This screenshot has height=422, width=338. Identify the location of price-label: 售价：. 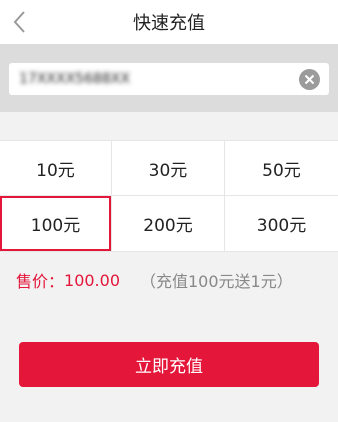
(40, 281).